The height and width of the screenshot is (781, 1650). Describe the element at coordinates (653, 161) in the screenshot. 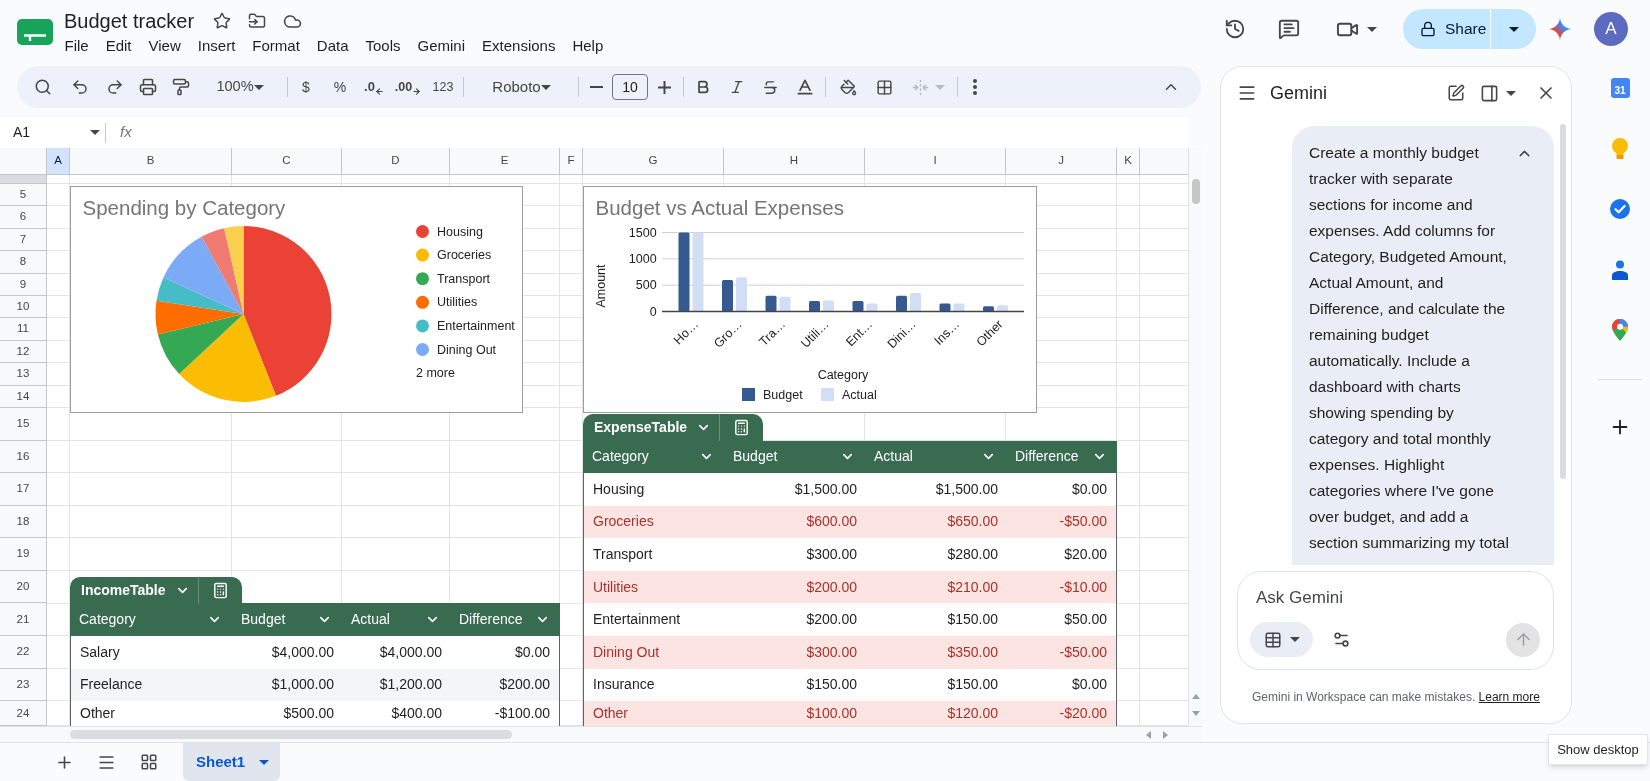

I see `column-header: G` at that location.